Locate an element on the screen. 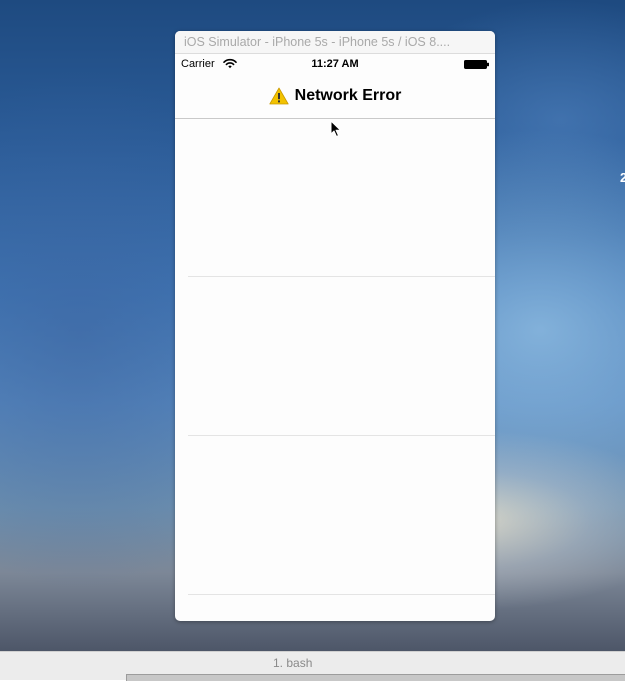 The height and width of the screenshot is (681, 625). navigation-bar: Network Error is located at coordinates (335, 96).